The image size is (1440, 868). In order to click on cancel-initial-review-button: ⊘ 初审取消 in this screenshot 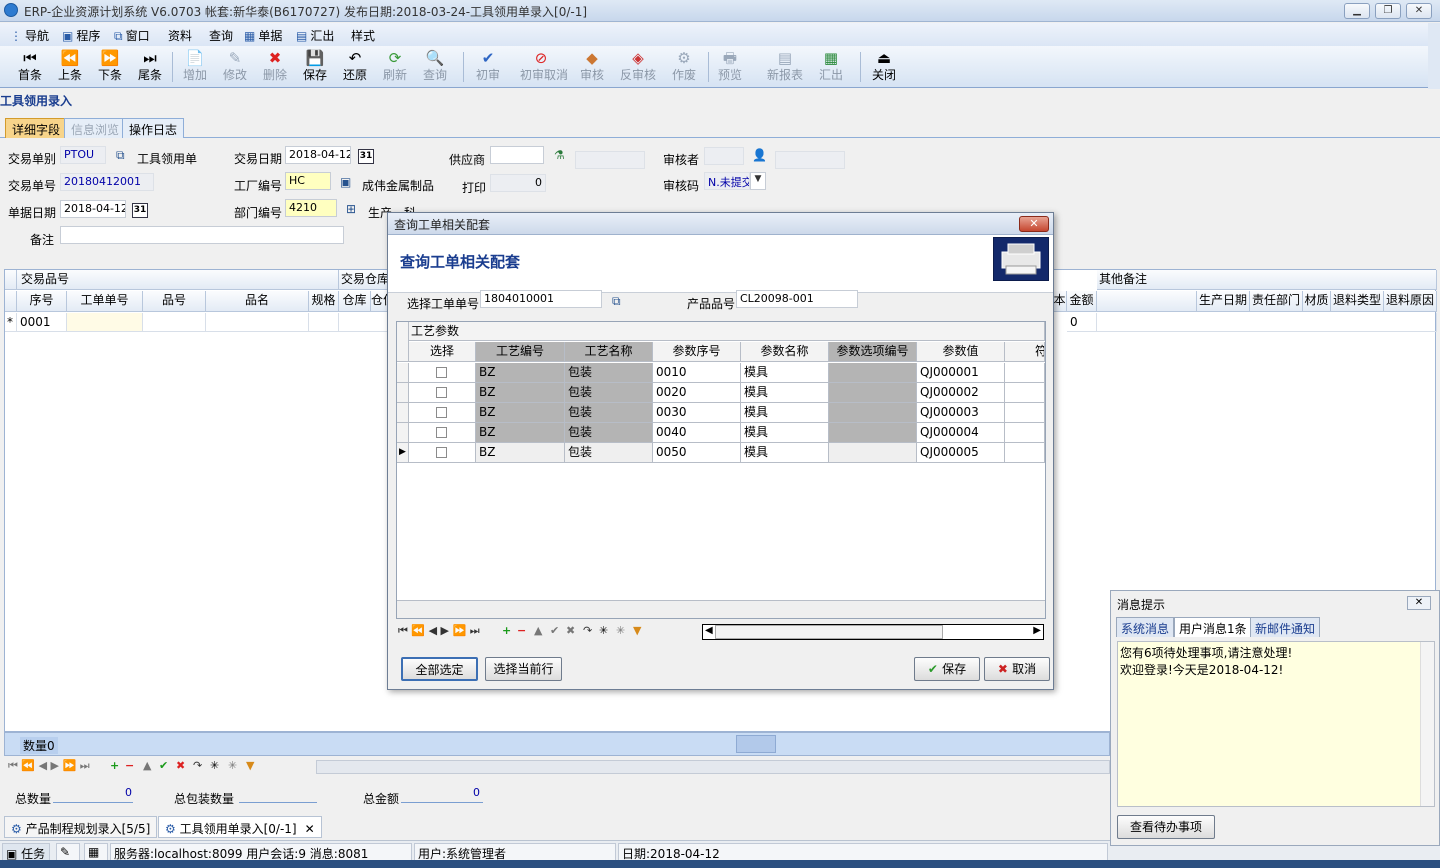, I will do `click(544, 67)`.